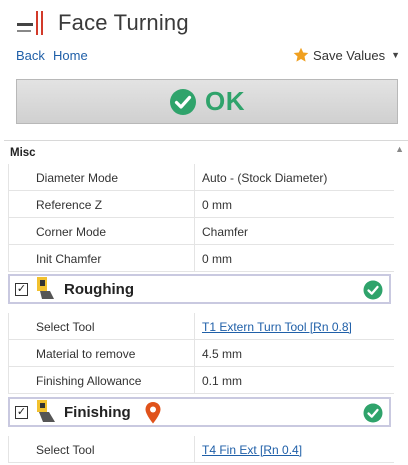 Image resolution: width=408 pixels, height=465 pixels. I want to click on roughing-label: Roughing, so click(99, 289).